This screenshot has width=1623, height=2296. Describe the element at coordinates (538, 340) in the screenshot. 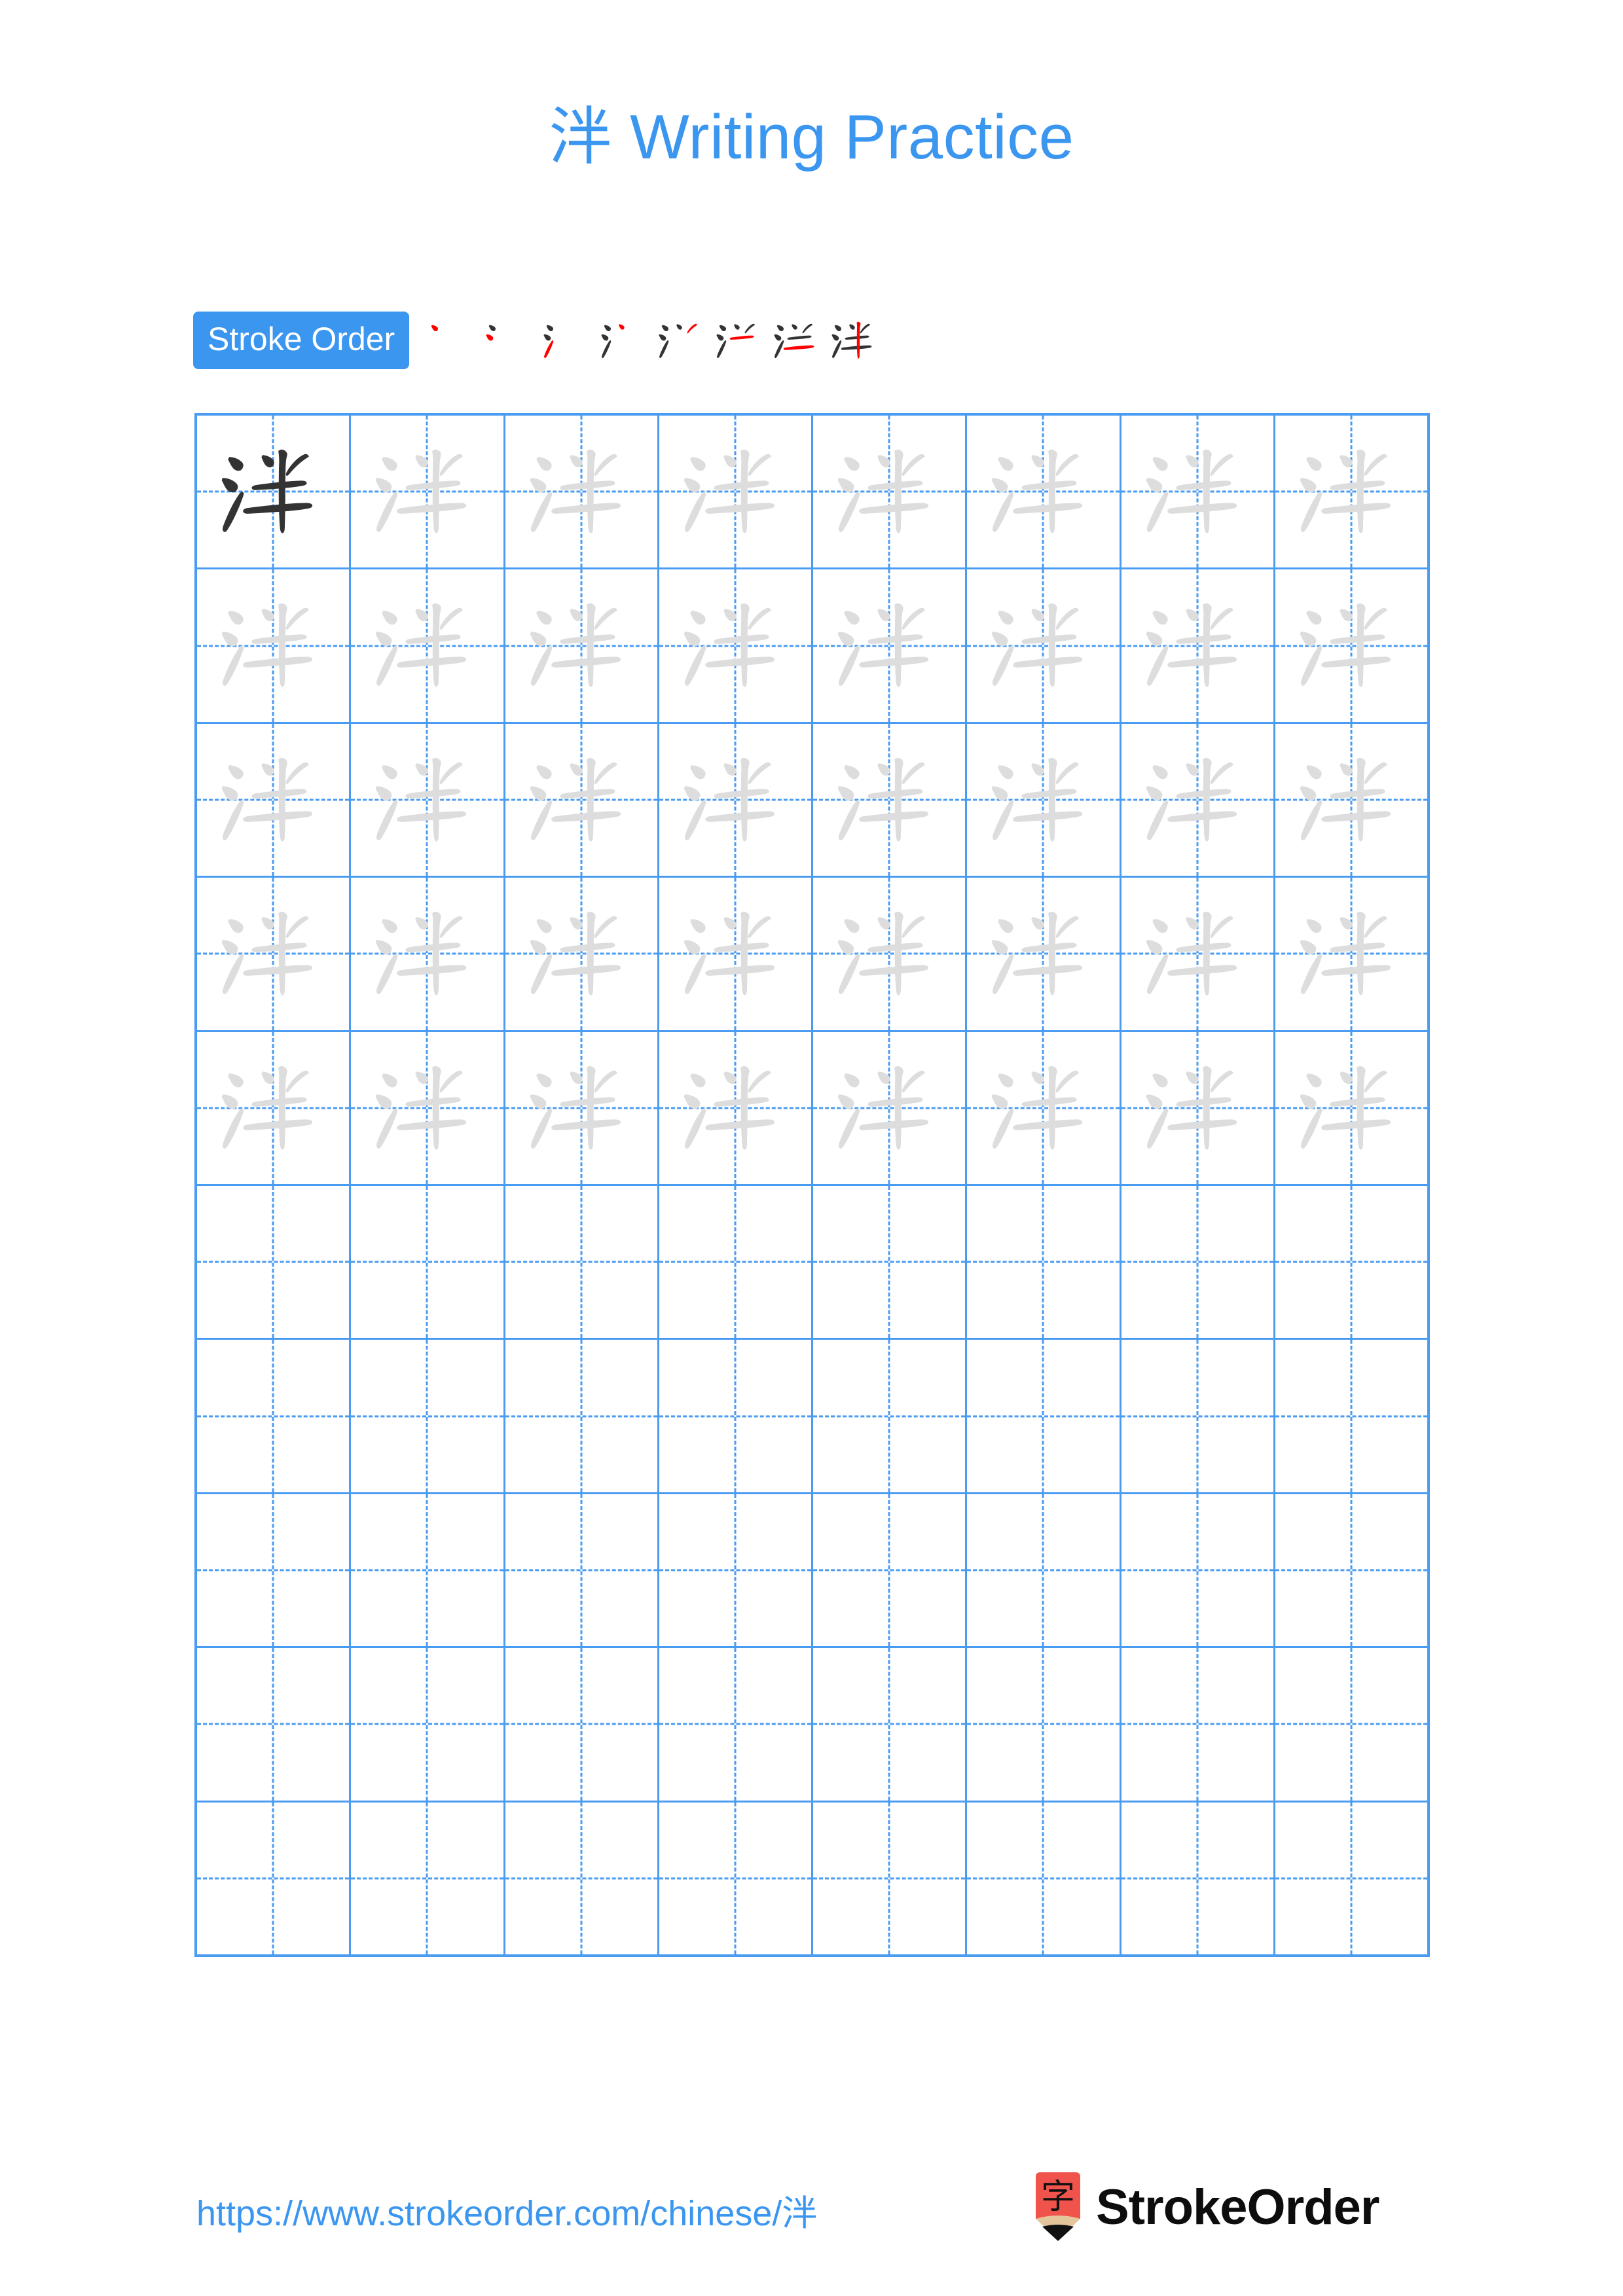

I see `stroke-order-section: Stroke Order` at that location.